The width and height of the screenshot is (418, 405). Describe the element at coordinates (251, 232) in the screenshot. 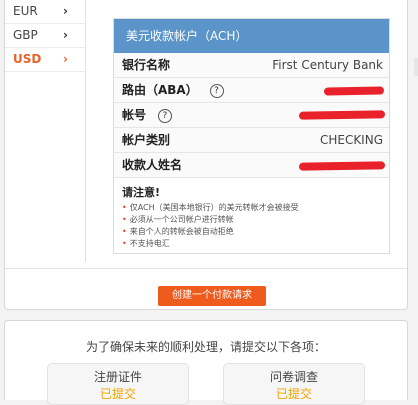

I see `notice-item: • 来自个人的转帐会被自动拒绝` at that location.